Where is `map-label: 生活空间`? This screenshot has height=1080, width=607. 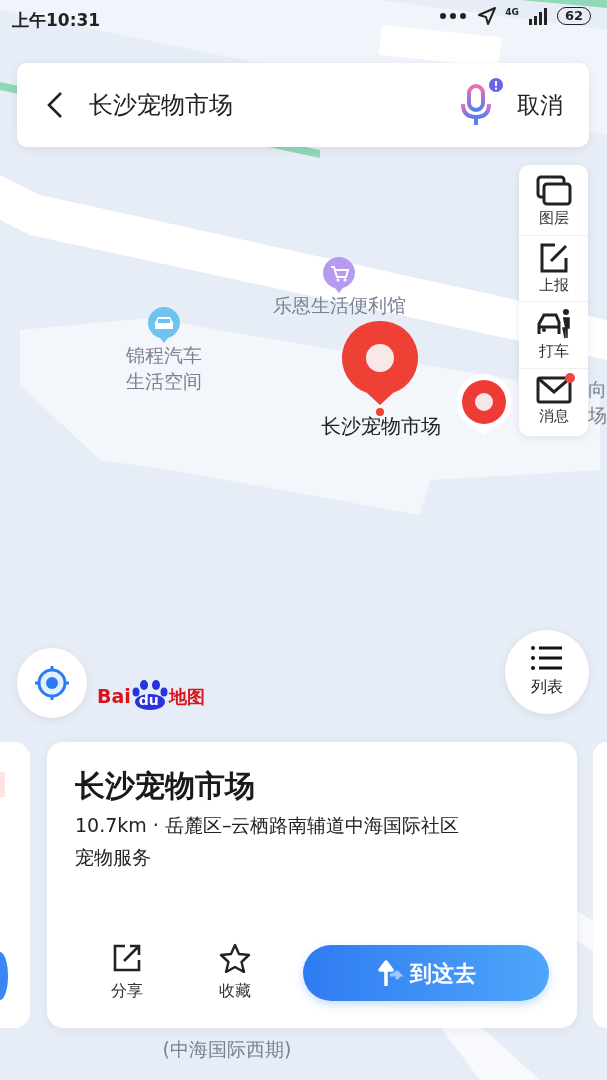
map-label: 生活空间 is located at coordinates (164, 381).